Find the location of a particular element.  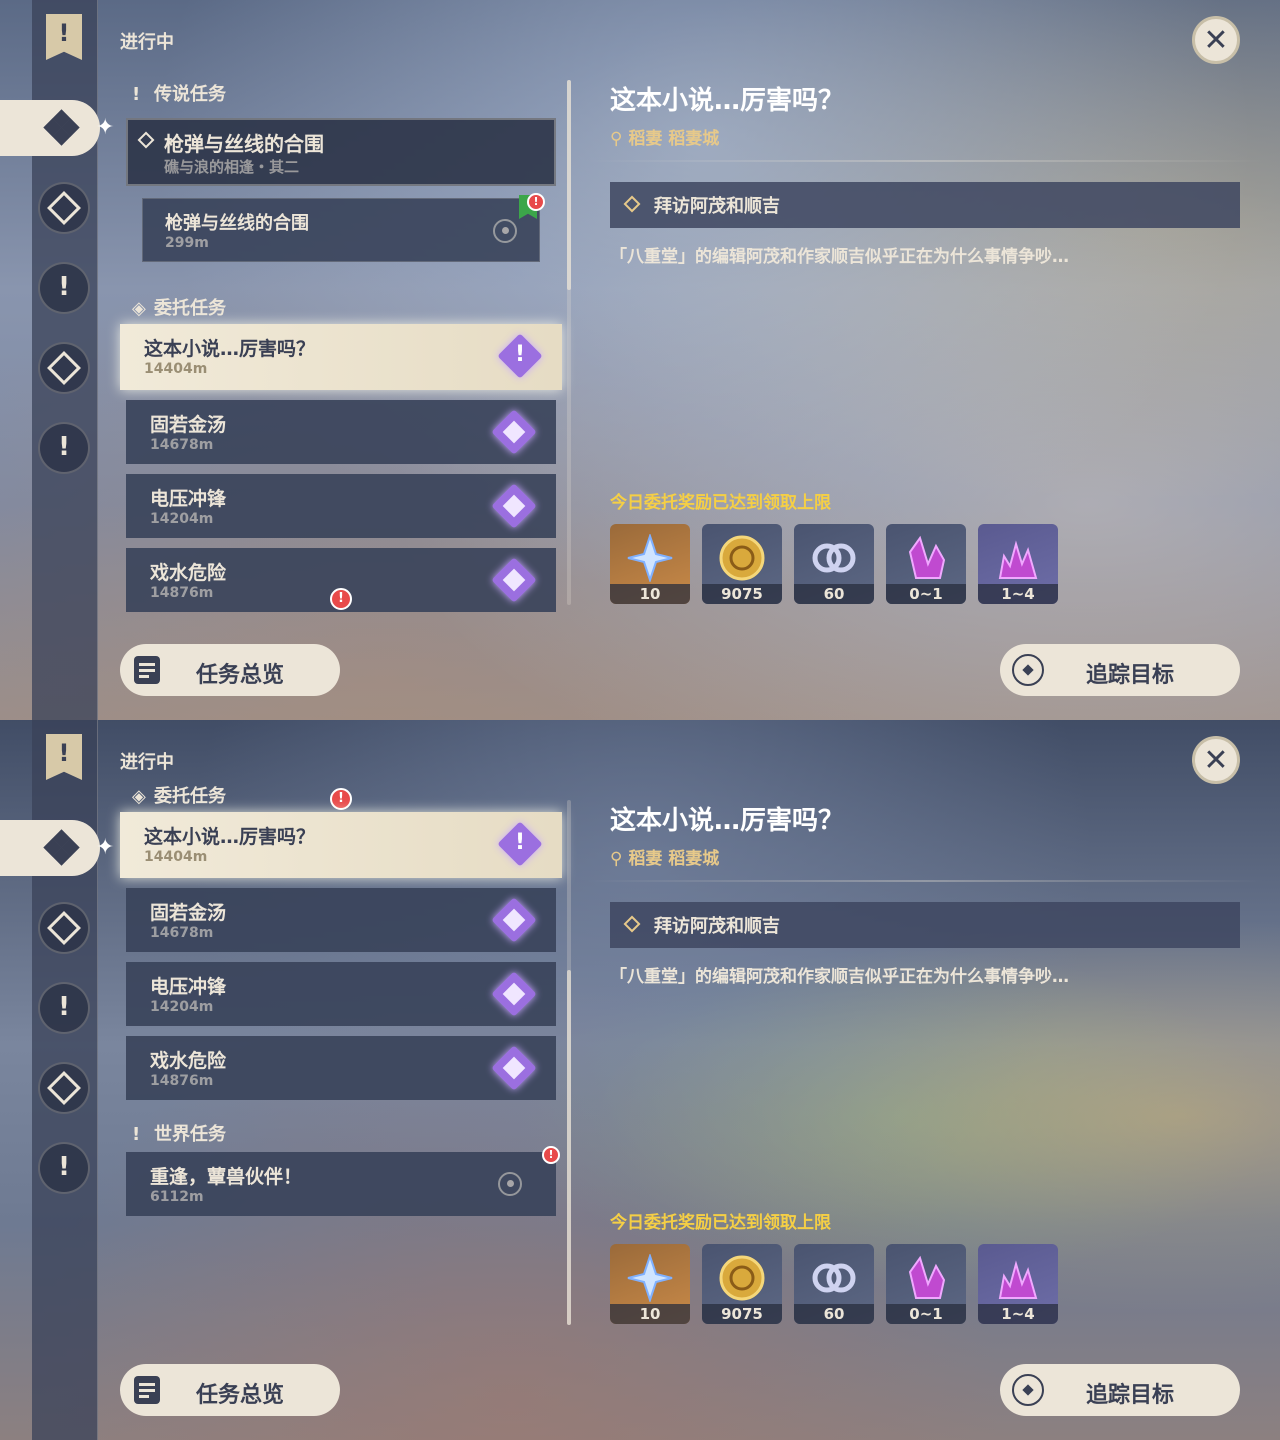

legendary-quest-subtitle: 礁与浪的相逢・其二 is located at coordinates (232, 167).